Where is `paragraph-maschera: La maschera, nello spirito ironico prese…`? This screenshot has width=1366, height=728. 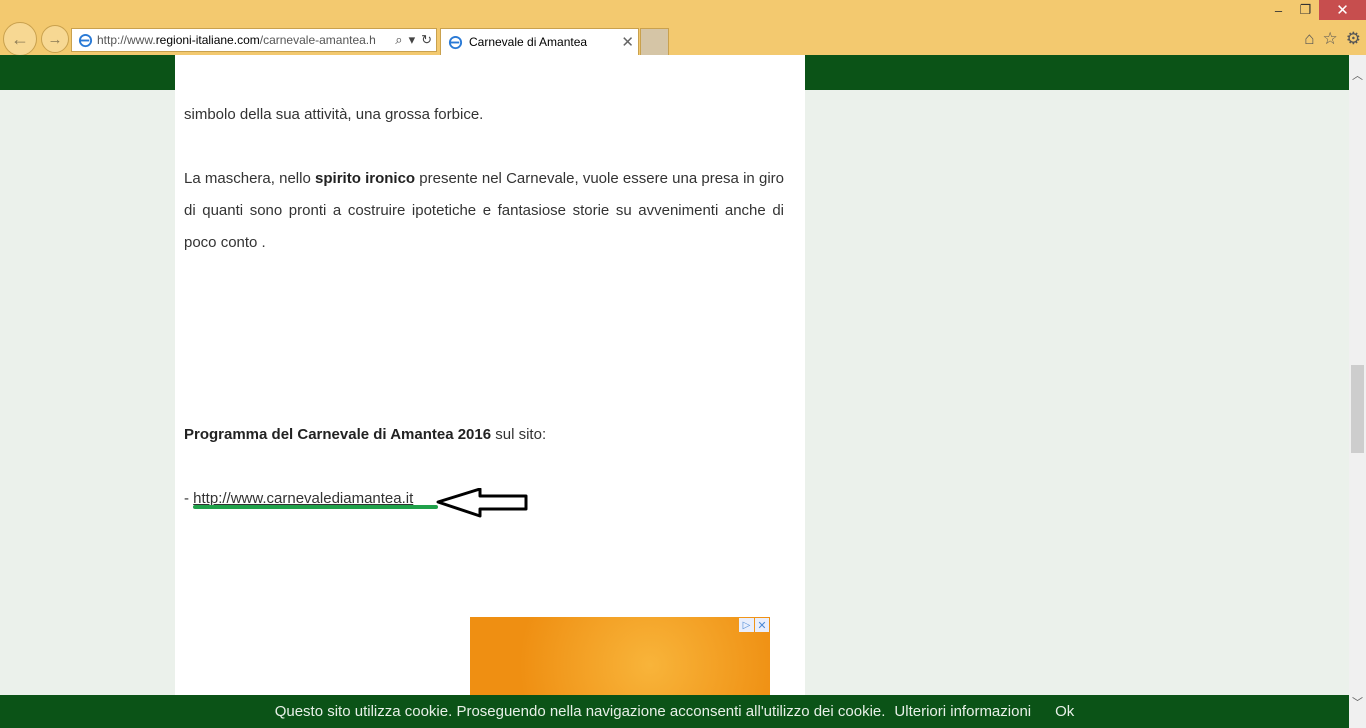 paragraph-maschera: La maschera, nello spirito ironico prese… is located at coordinates (484, 210).